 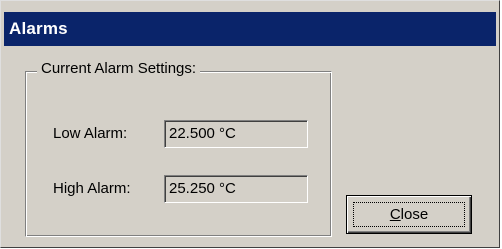 I want to click on high-alarm-field: 25.250 °C, so click(x=236, y=189).